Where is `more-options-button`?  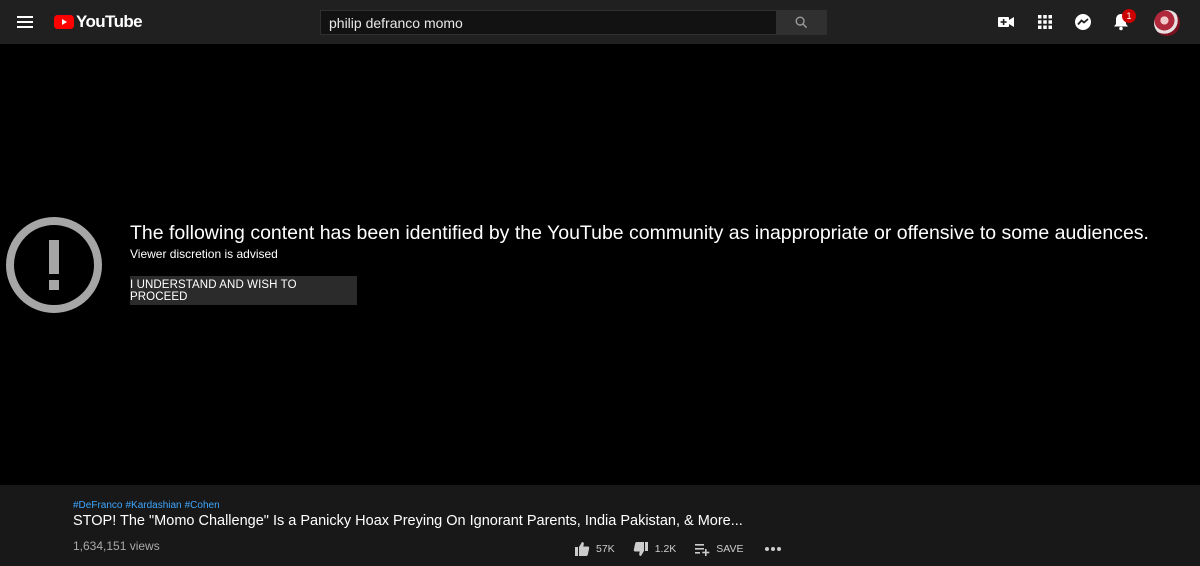
more-options-button is located at coordinates (776, 549).